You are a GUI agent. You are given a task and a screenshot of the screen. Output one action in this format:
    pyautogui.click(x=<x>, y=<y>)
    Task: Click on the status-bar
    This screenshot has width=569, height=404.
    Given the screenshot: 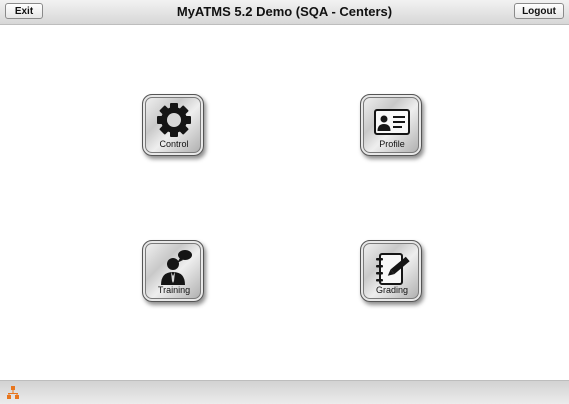 What is the action you would take?
    pyautogui.click(x=284, y=392)
    